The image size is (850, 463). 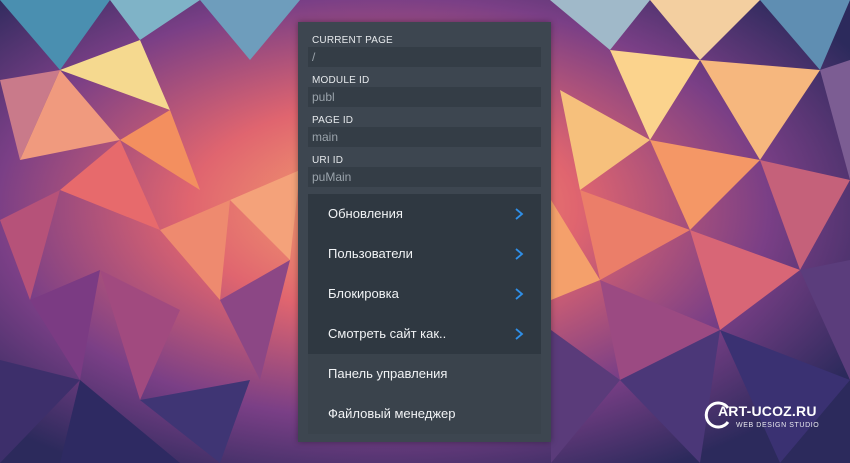 I want to click on module-id-field: publ, so click(x=424, y=97).